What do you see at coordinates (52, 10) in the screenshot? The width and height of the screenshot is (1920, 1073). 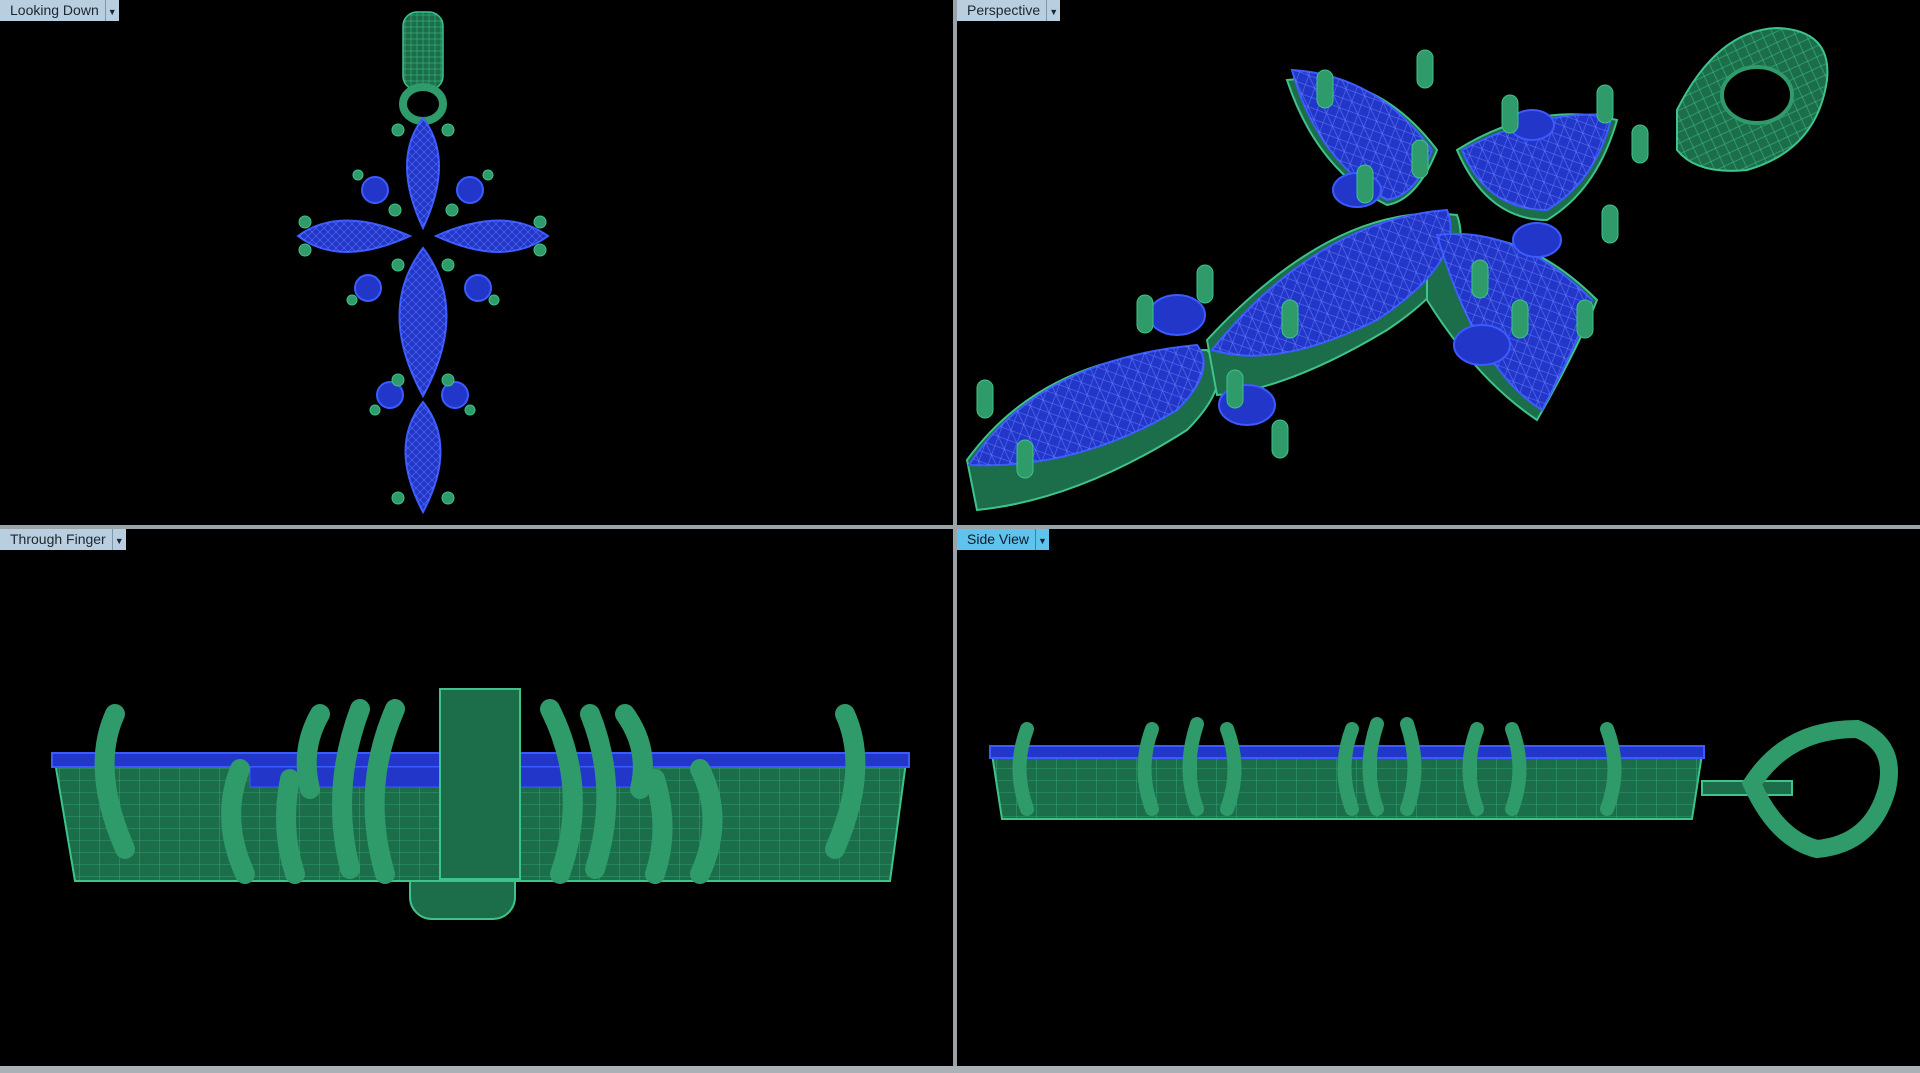 I see `viewport-title: Looking Down` at bounding box center [52, 10].